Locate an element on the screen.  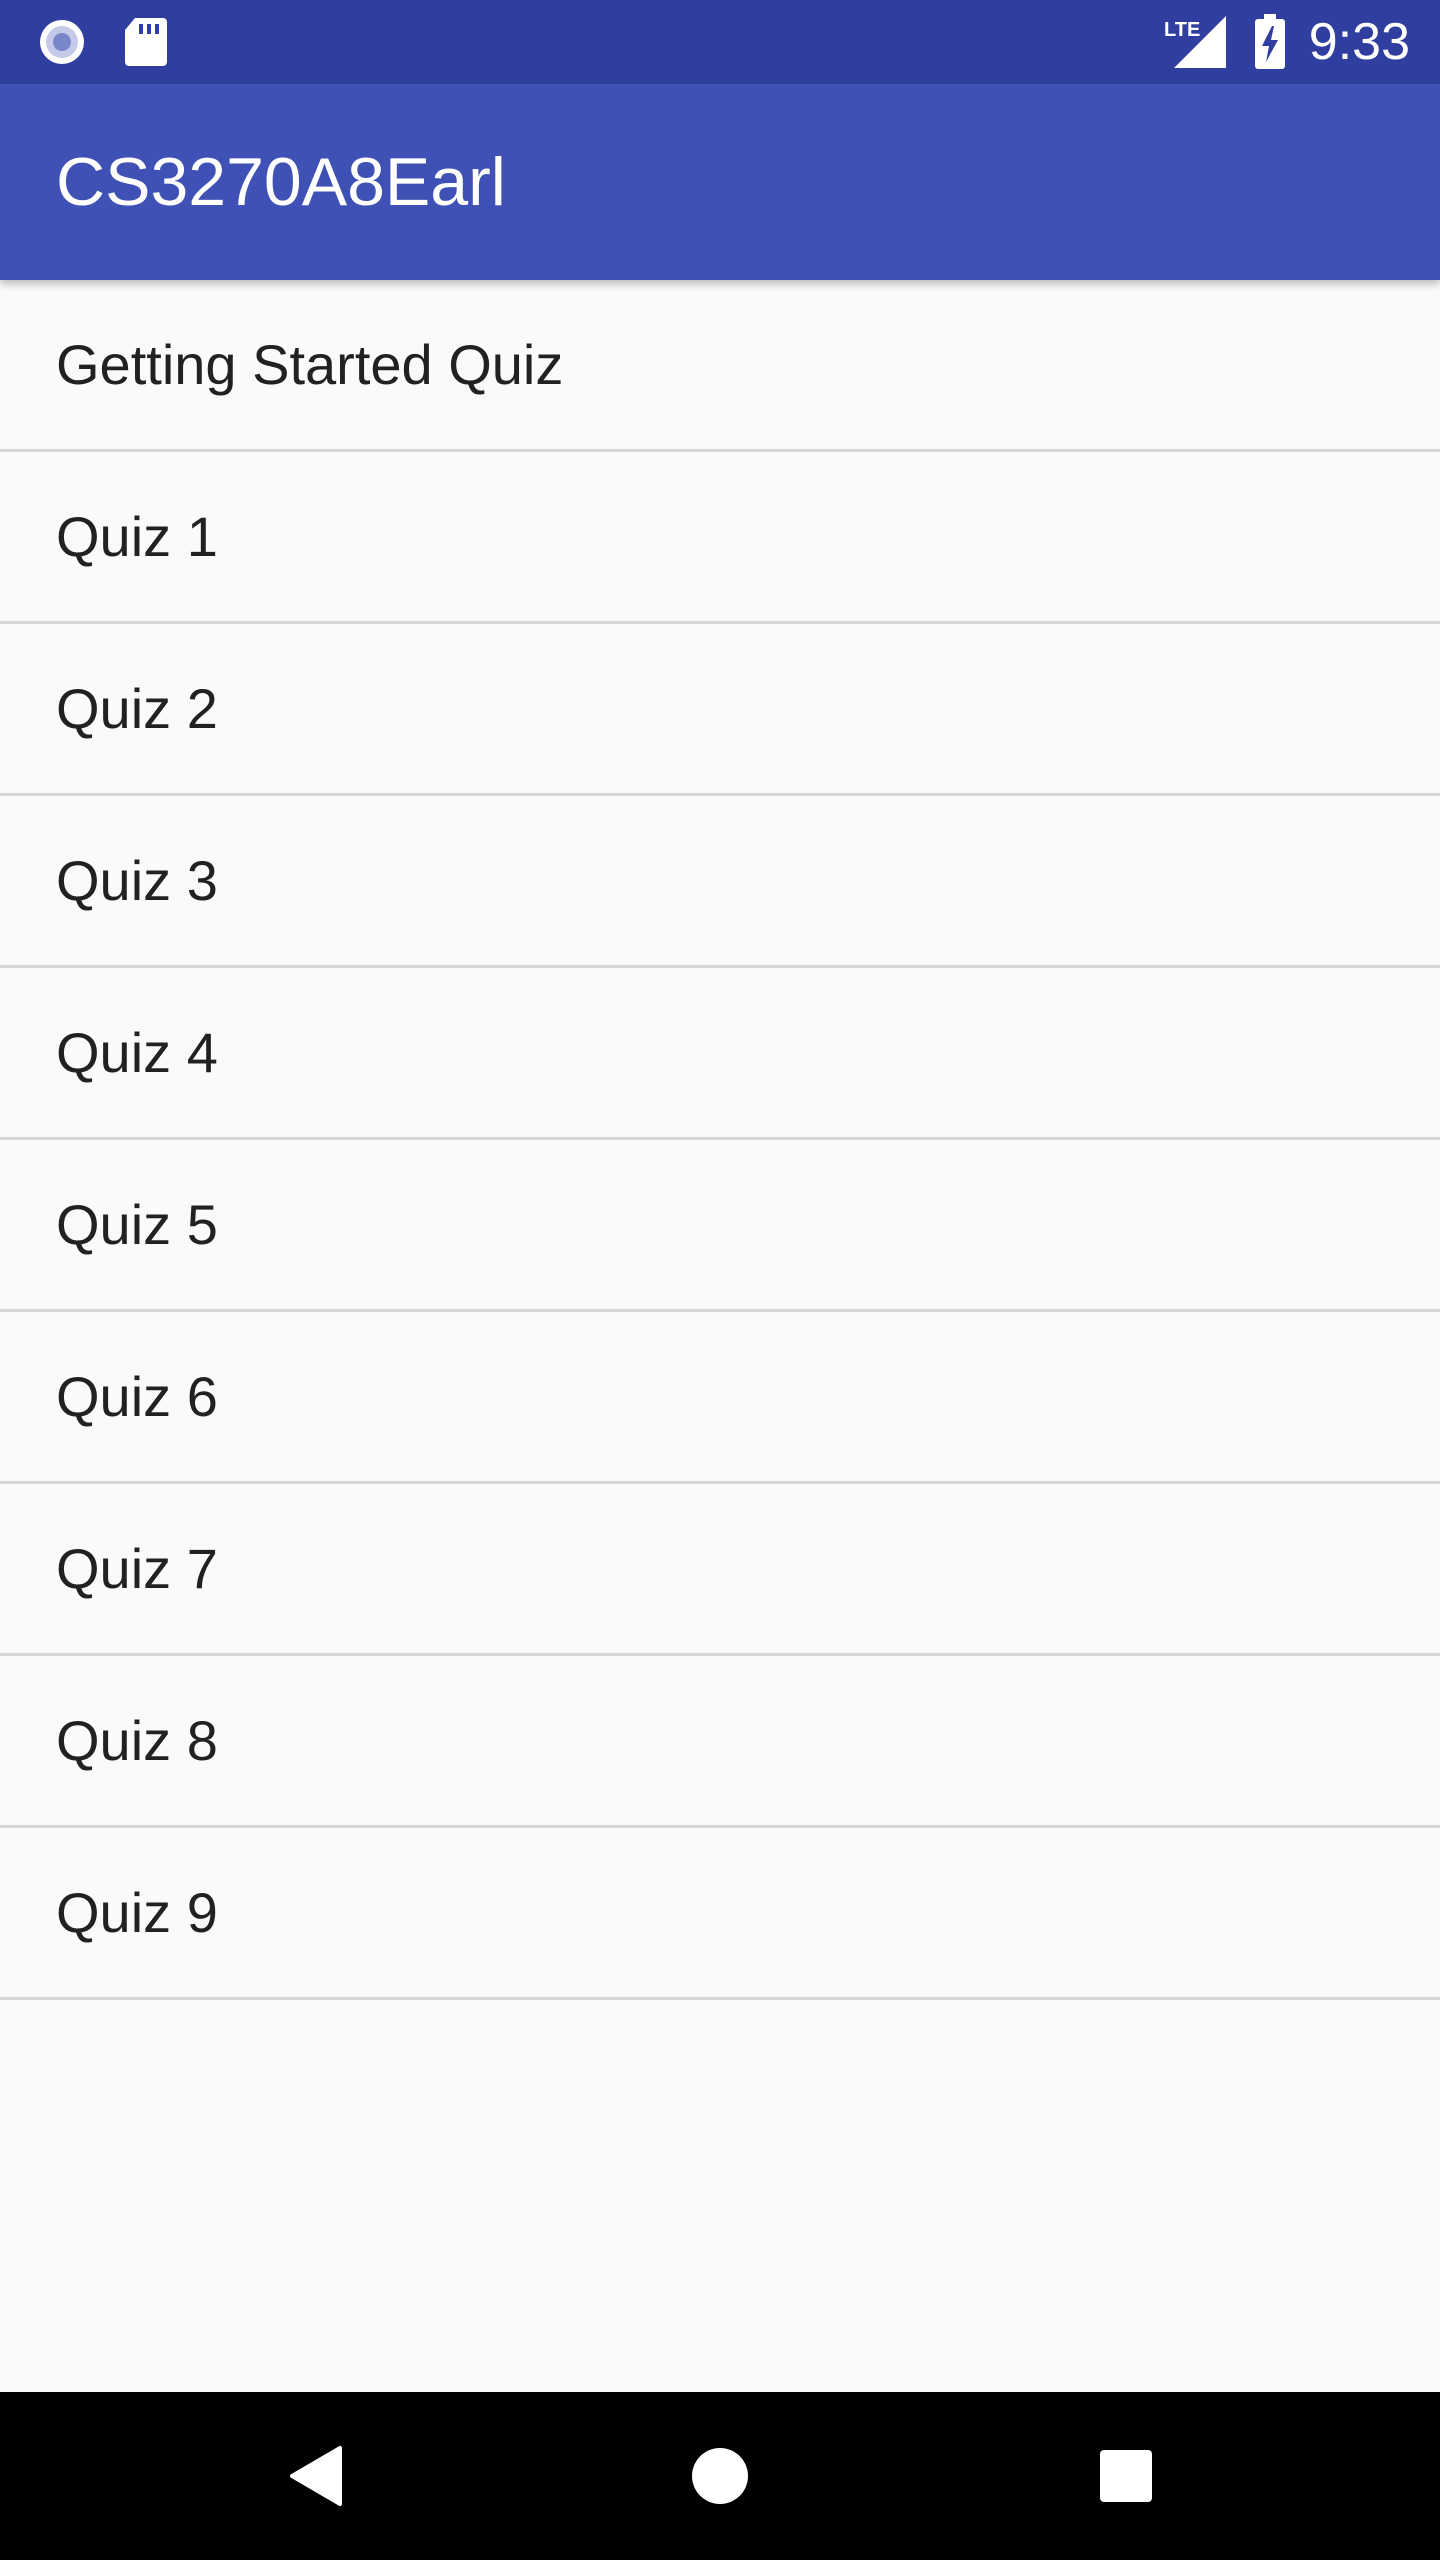
back-button is located at coordinates (316, 2476).